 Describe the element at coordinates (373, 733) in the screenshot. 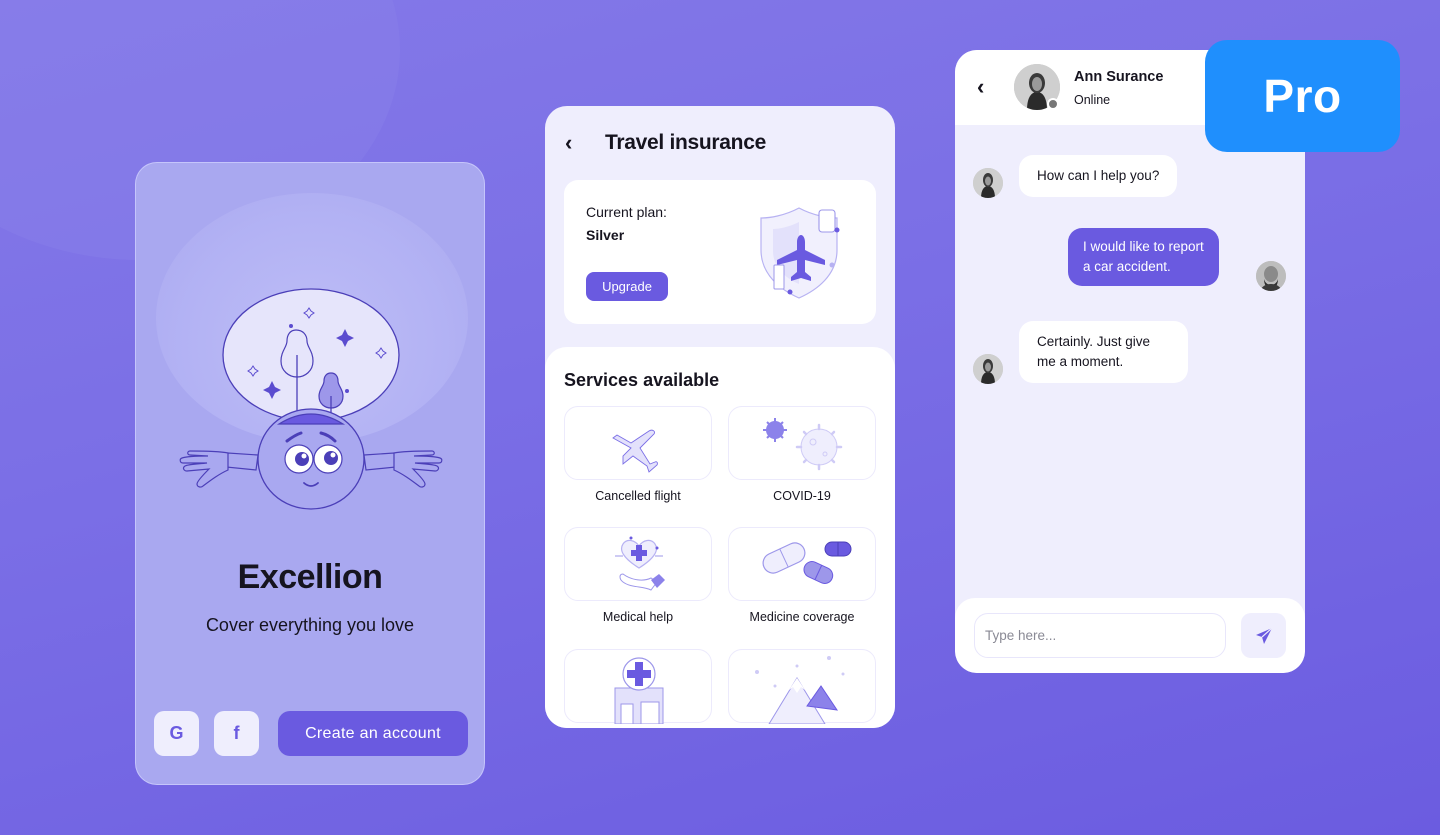

I see `create-account-button: Create an account` at that location.